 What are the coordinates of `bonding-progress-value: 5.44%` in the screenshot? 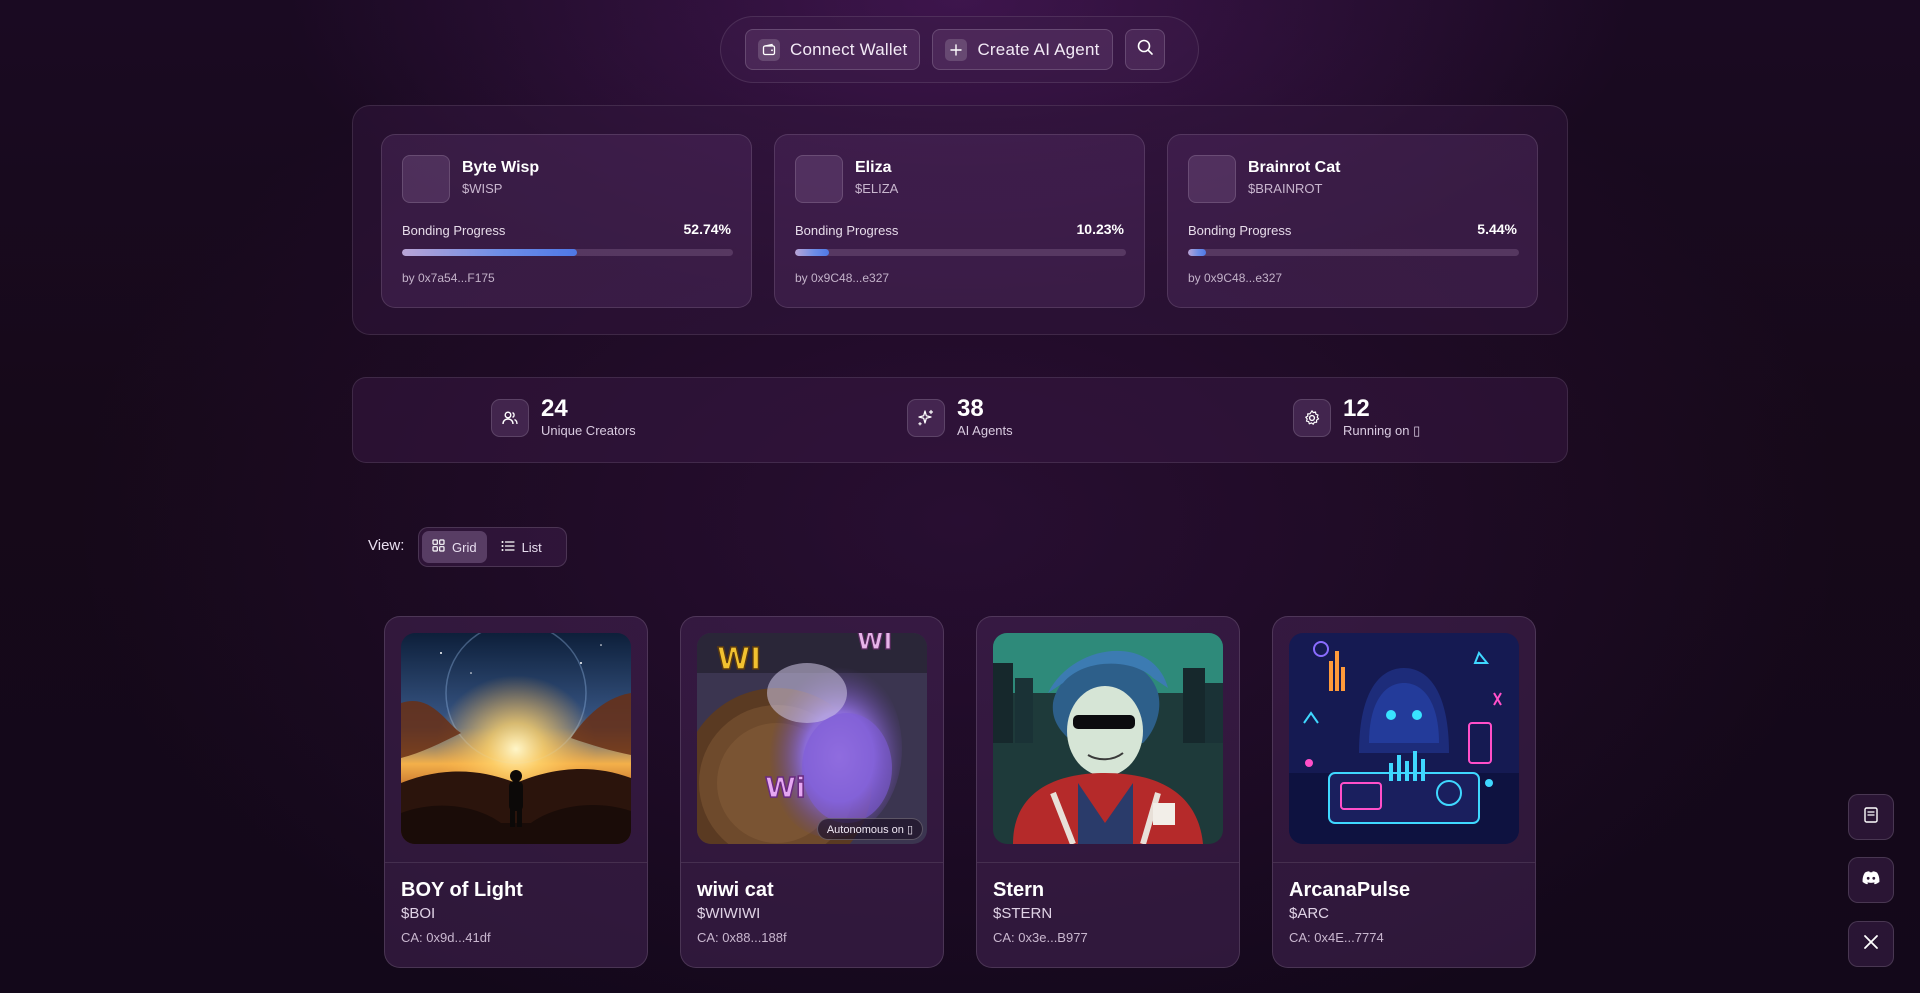 It's located at (1497, 229).